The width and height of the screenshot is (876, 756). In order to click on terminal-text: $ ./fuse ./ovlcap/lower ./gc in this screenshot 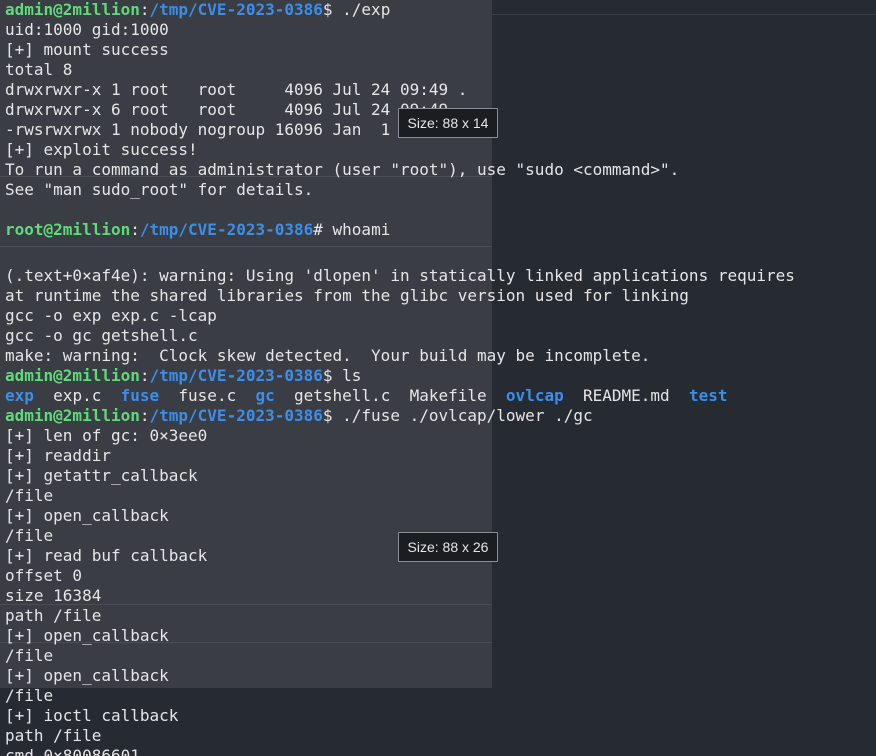, I will do `click(457, 415)`.